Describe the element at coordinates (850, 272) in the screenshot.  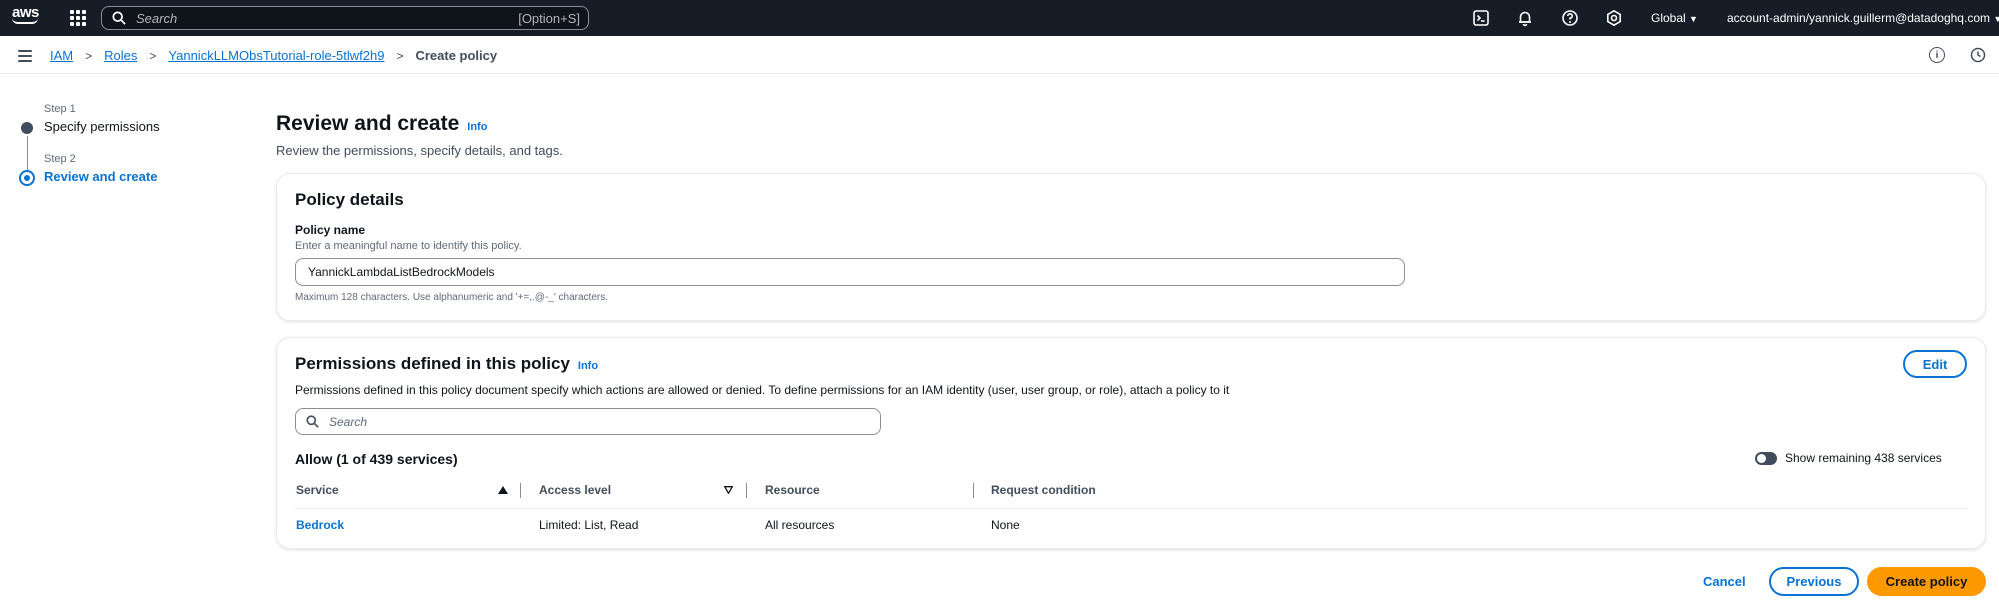
I see `policy-name-input` at that location.